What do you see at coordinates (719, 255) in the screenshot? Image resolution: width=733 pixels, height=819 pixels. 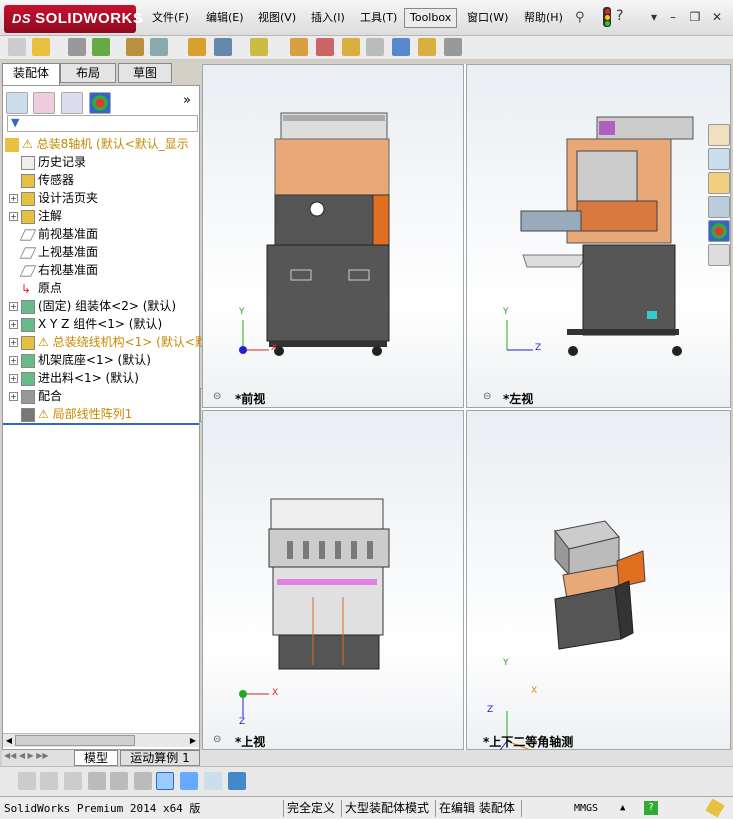 I see `custom-properties-icon` at bounding box center [719, 255].